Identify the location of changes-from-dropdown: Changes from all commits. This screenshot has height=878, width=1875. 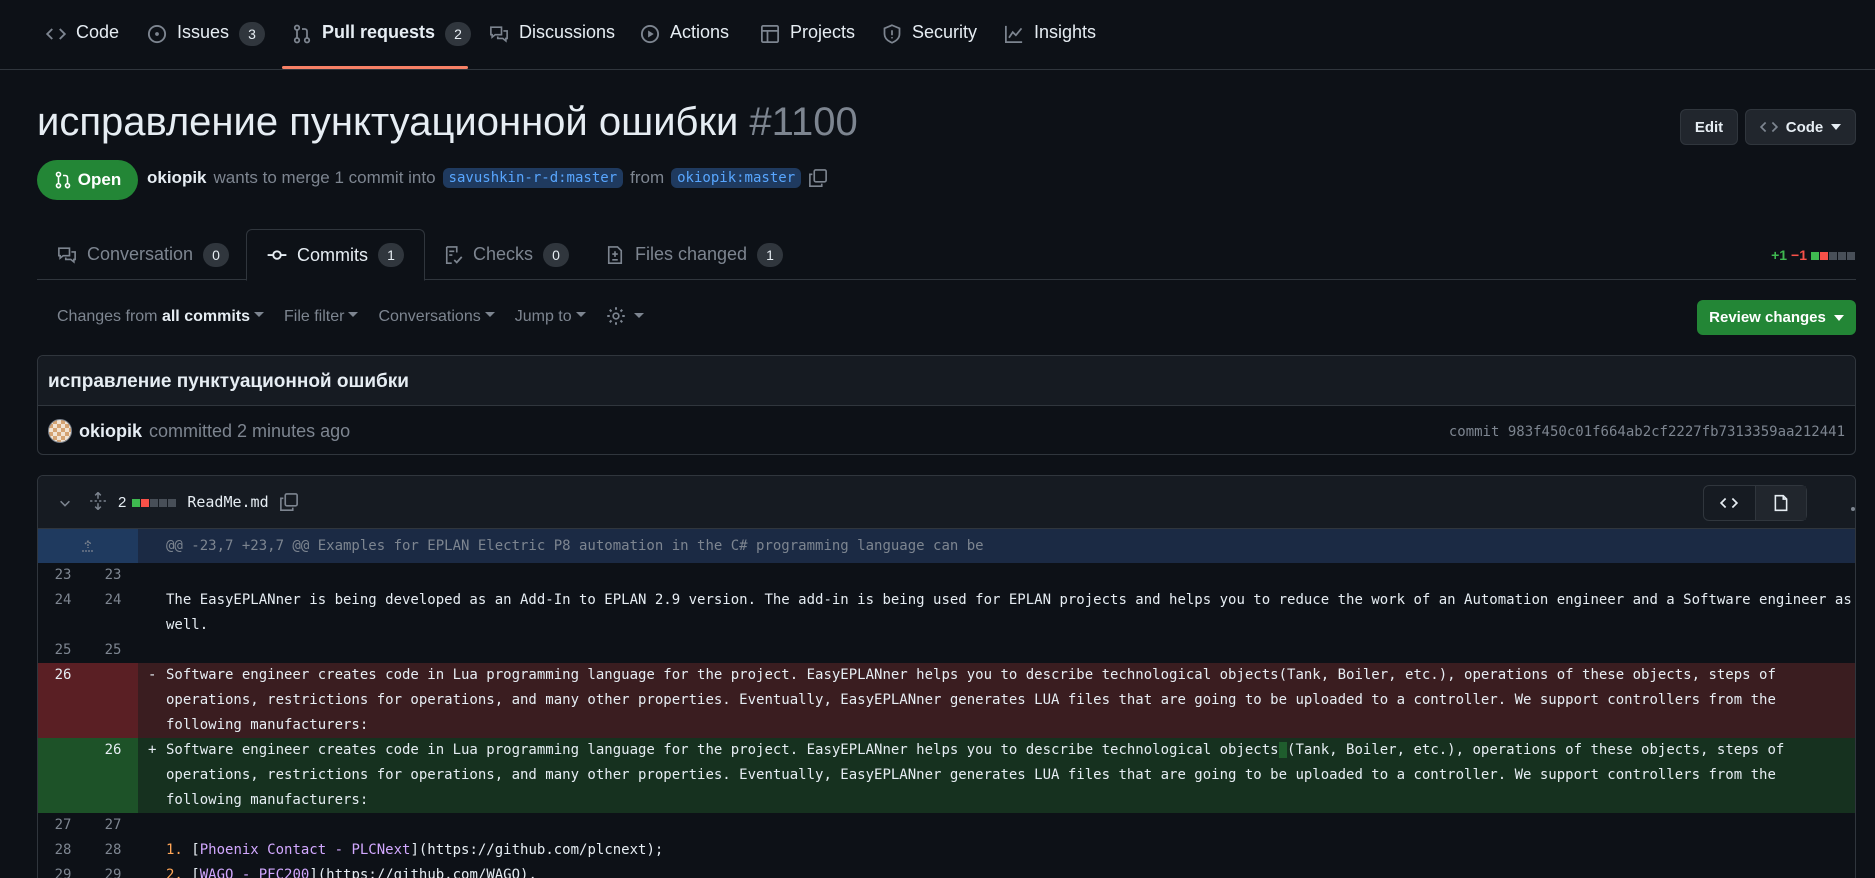
(160, 317).